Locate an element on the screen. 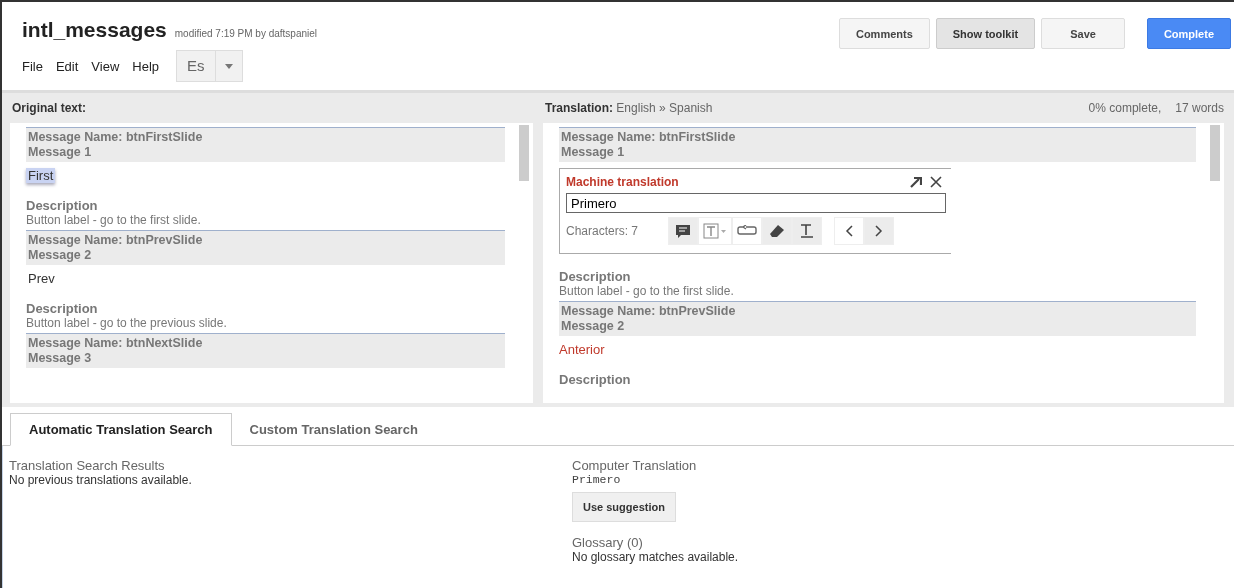 The width and height of the screenshot is (1234, 588). menu-item: File is located at coordinates (32, 66).